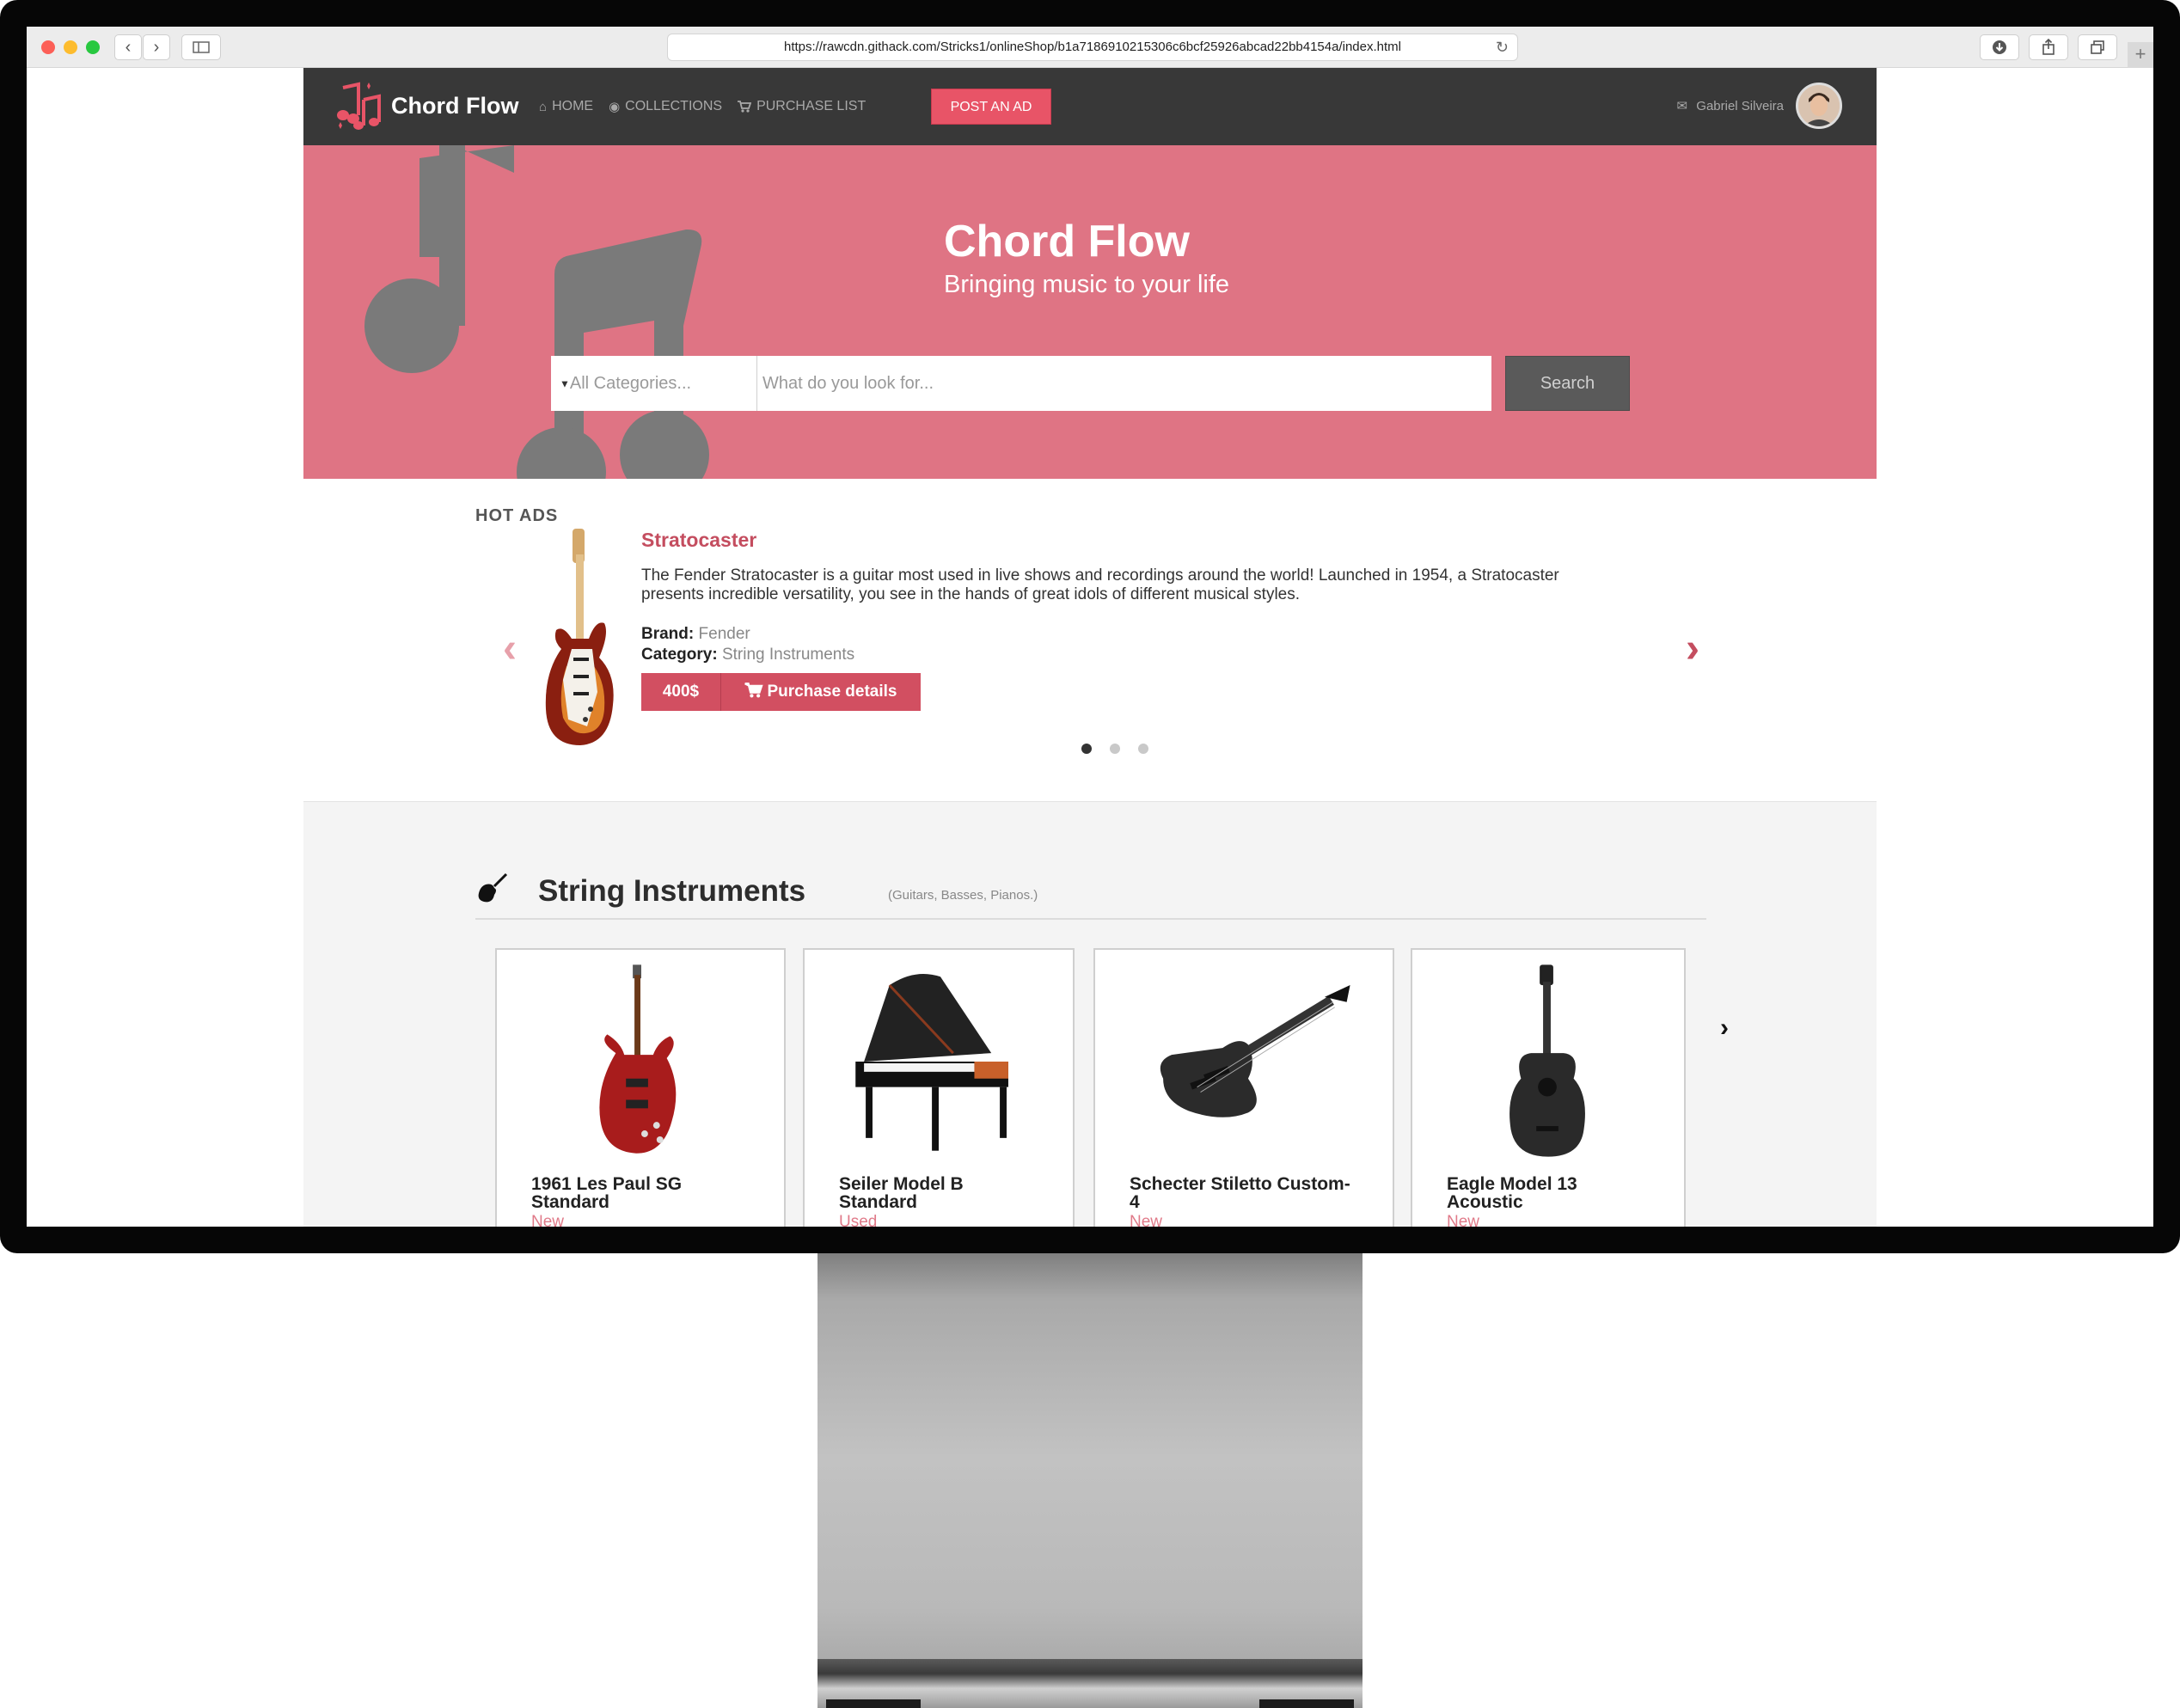 Image resolution: width=2180 pixels, height=1708 pixels. I want to click on share-button, so click(2048, 47).